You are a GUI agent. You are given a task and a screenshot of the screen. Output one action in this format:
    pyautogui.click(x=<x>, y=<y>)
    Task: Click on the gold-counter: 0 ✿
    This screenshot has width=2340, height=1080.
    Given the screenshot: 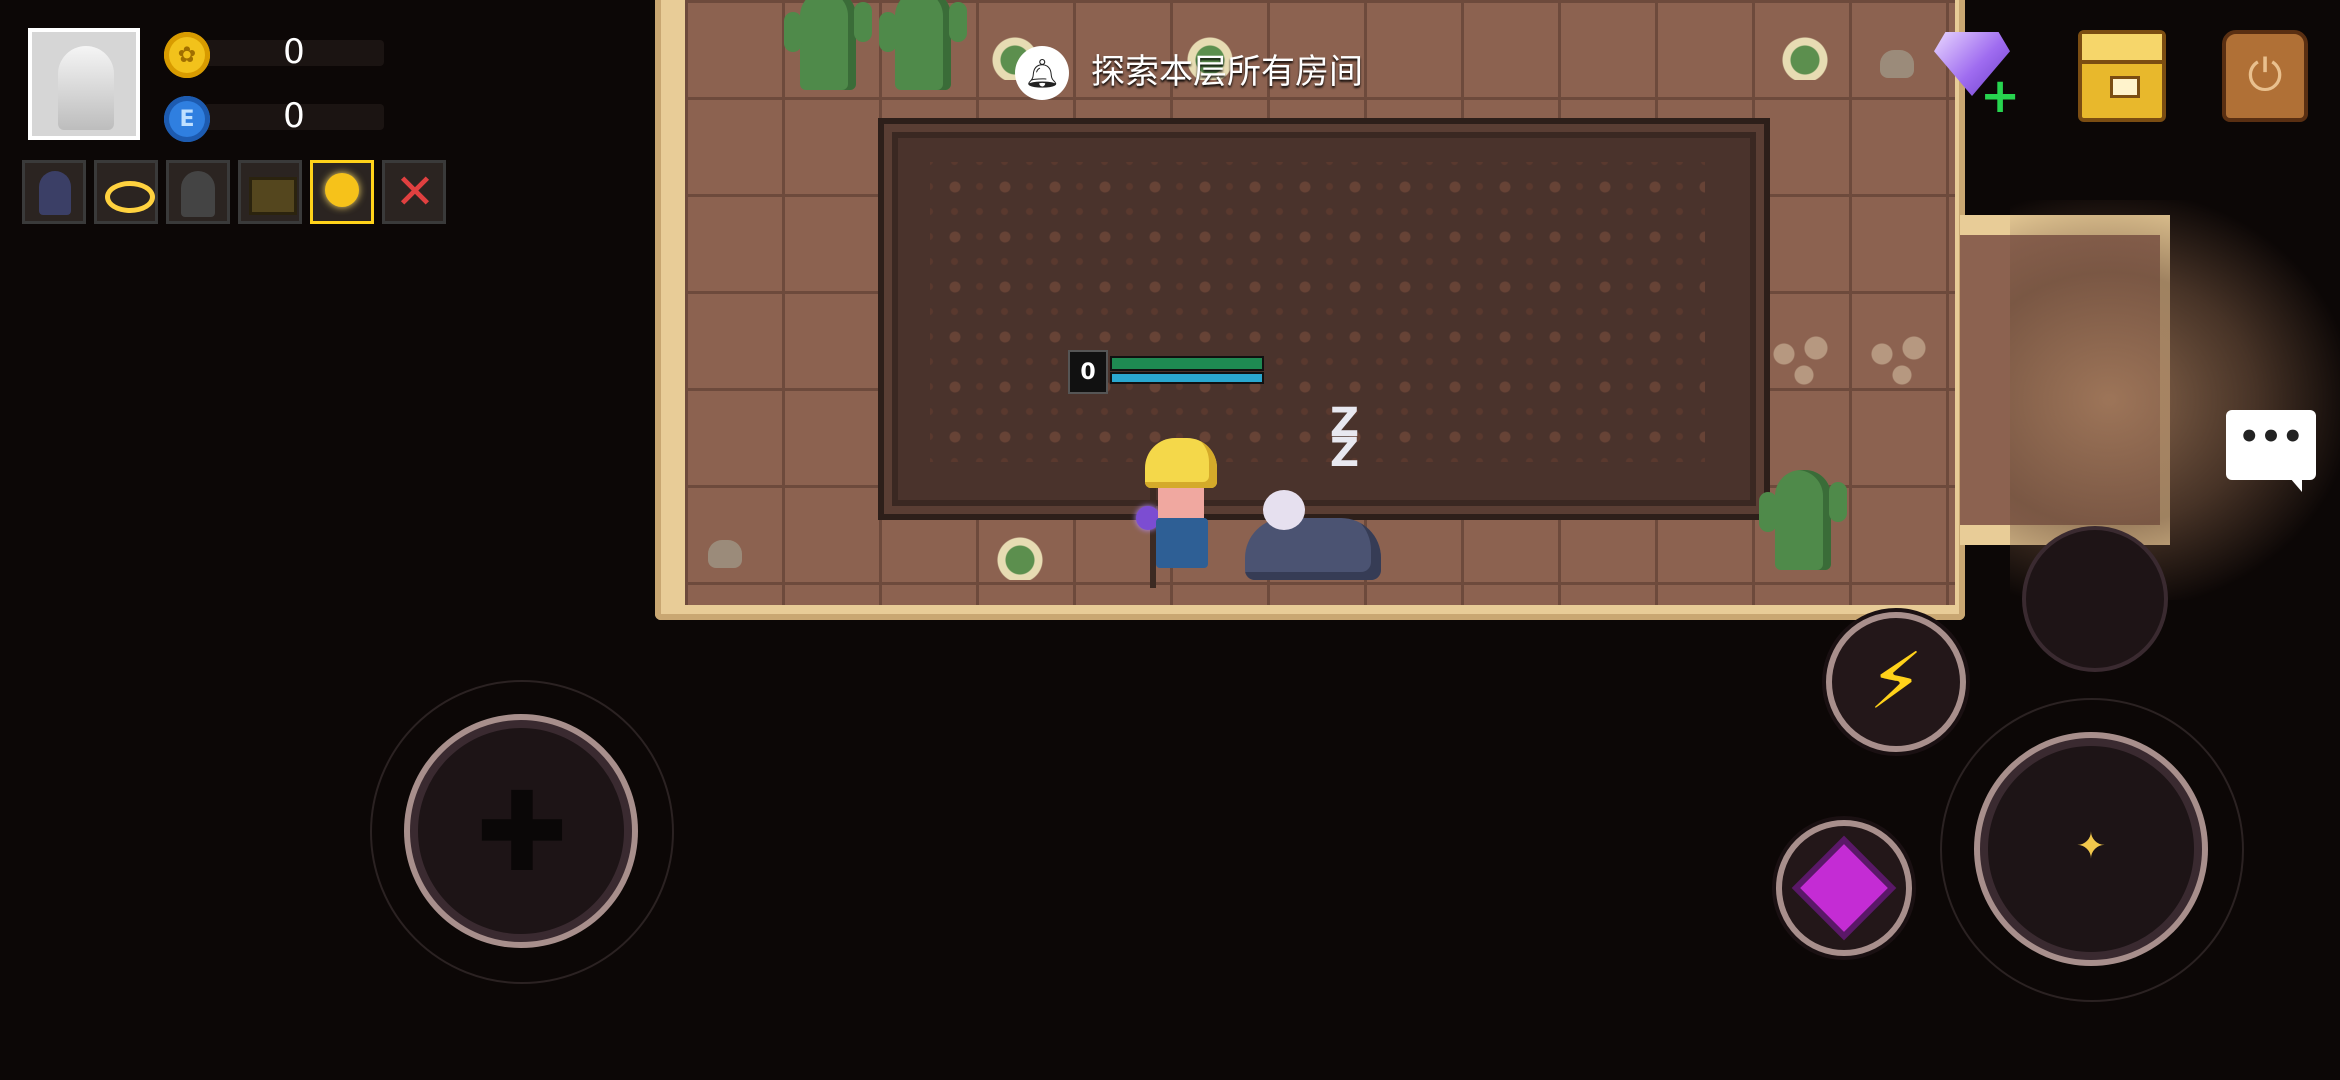 What is the action you would take?
    pyautogui.click(x=274, y=55)
    